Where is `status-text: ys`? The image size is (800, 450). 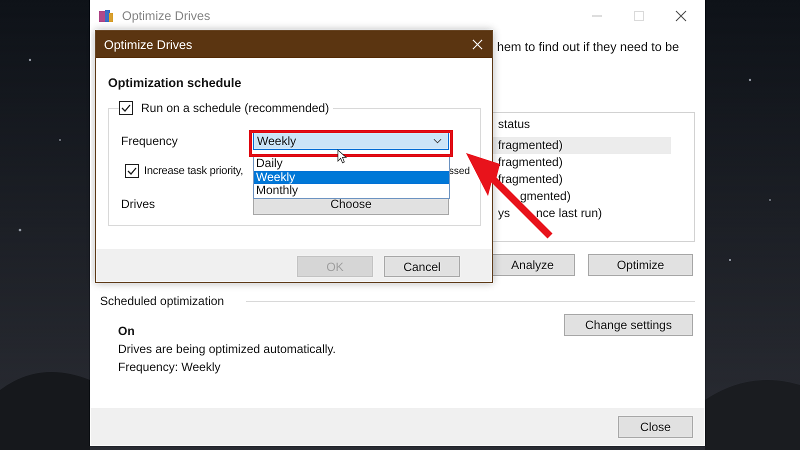 status-text: ys is located at coordinates (504, 213).